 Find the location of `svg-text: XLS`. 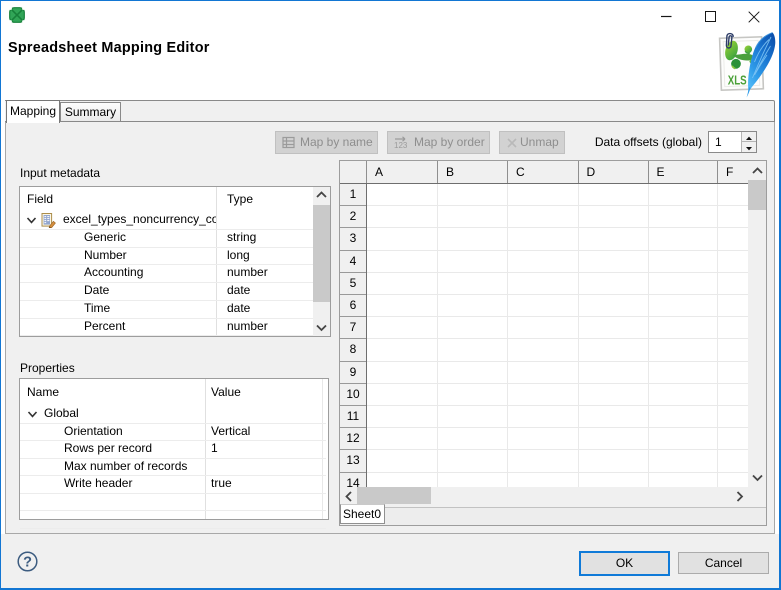

svg-text: XLS is located at coordinates (737, 80).